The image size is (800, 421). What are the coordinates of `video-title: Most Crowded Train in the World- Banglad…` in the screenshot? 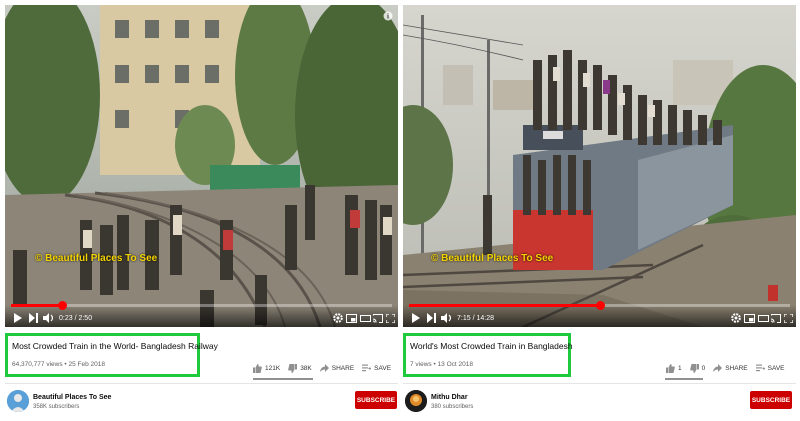 It's located at (115, 346).